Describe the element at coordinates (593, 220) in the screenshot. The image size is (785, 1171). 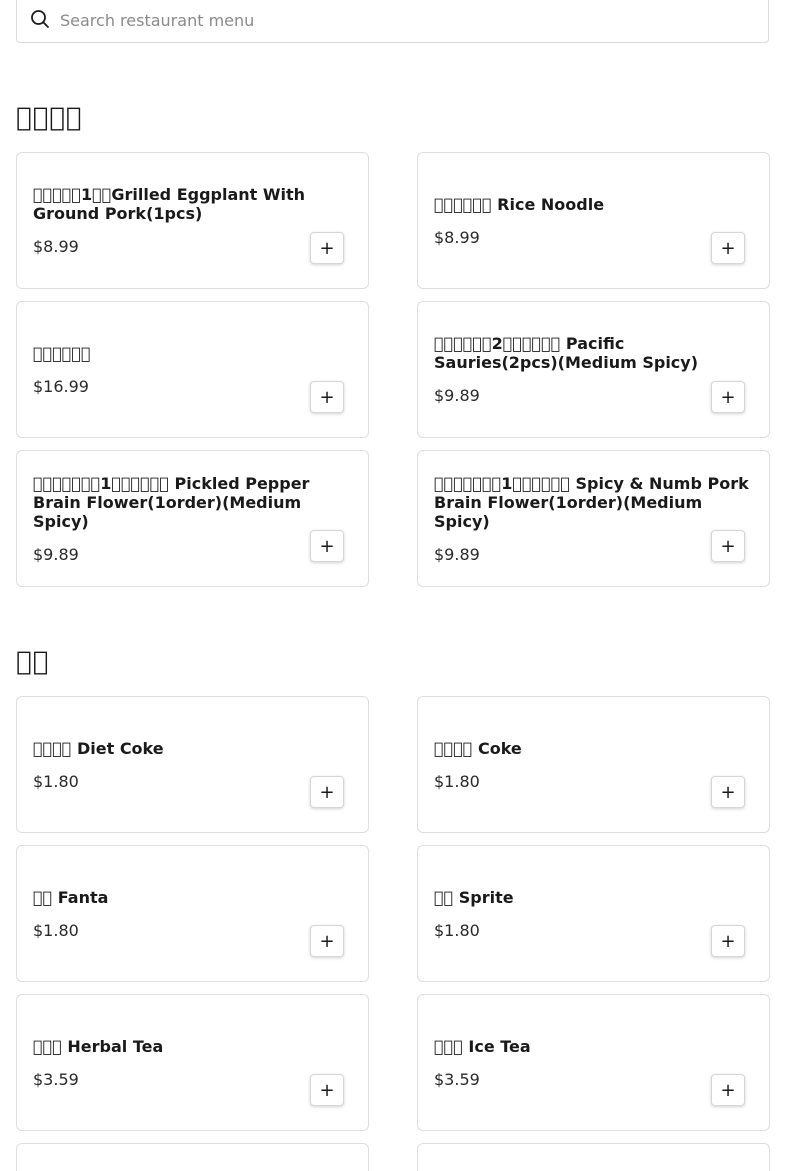
I see `menu-item-card: 􏰀􏰀􏰀􏰀􏰀􏰀 Rice Noodle $8.99 +` at that location.